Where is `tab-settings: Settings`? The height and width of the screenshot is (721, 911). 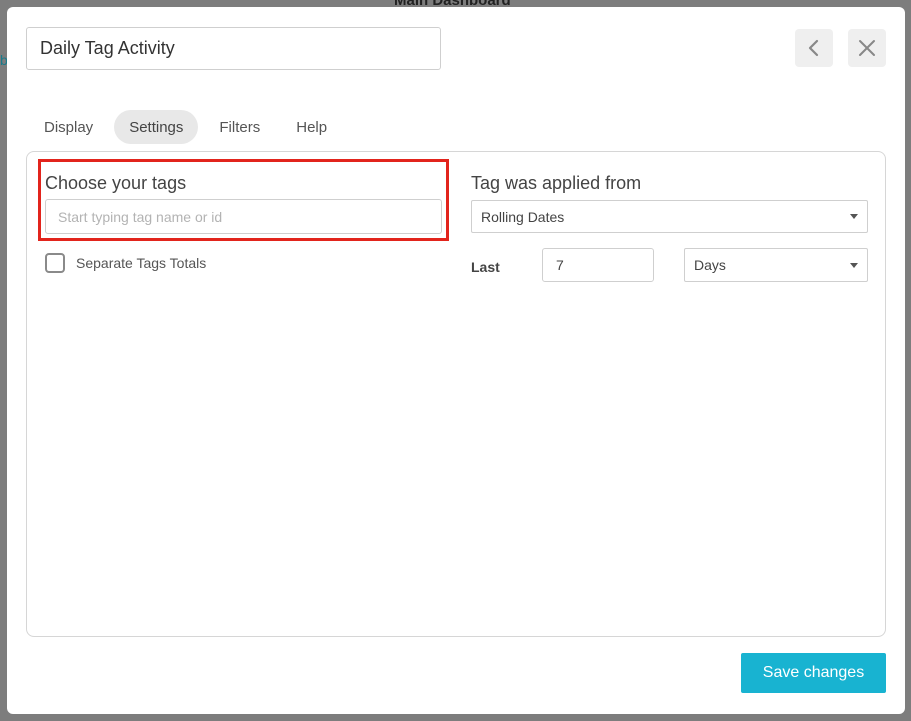 tab-settings: Settings is located at coordinates (156, 127).